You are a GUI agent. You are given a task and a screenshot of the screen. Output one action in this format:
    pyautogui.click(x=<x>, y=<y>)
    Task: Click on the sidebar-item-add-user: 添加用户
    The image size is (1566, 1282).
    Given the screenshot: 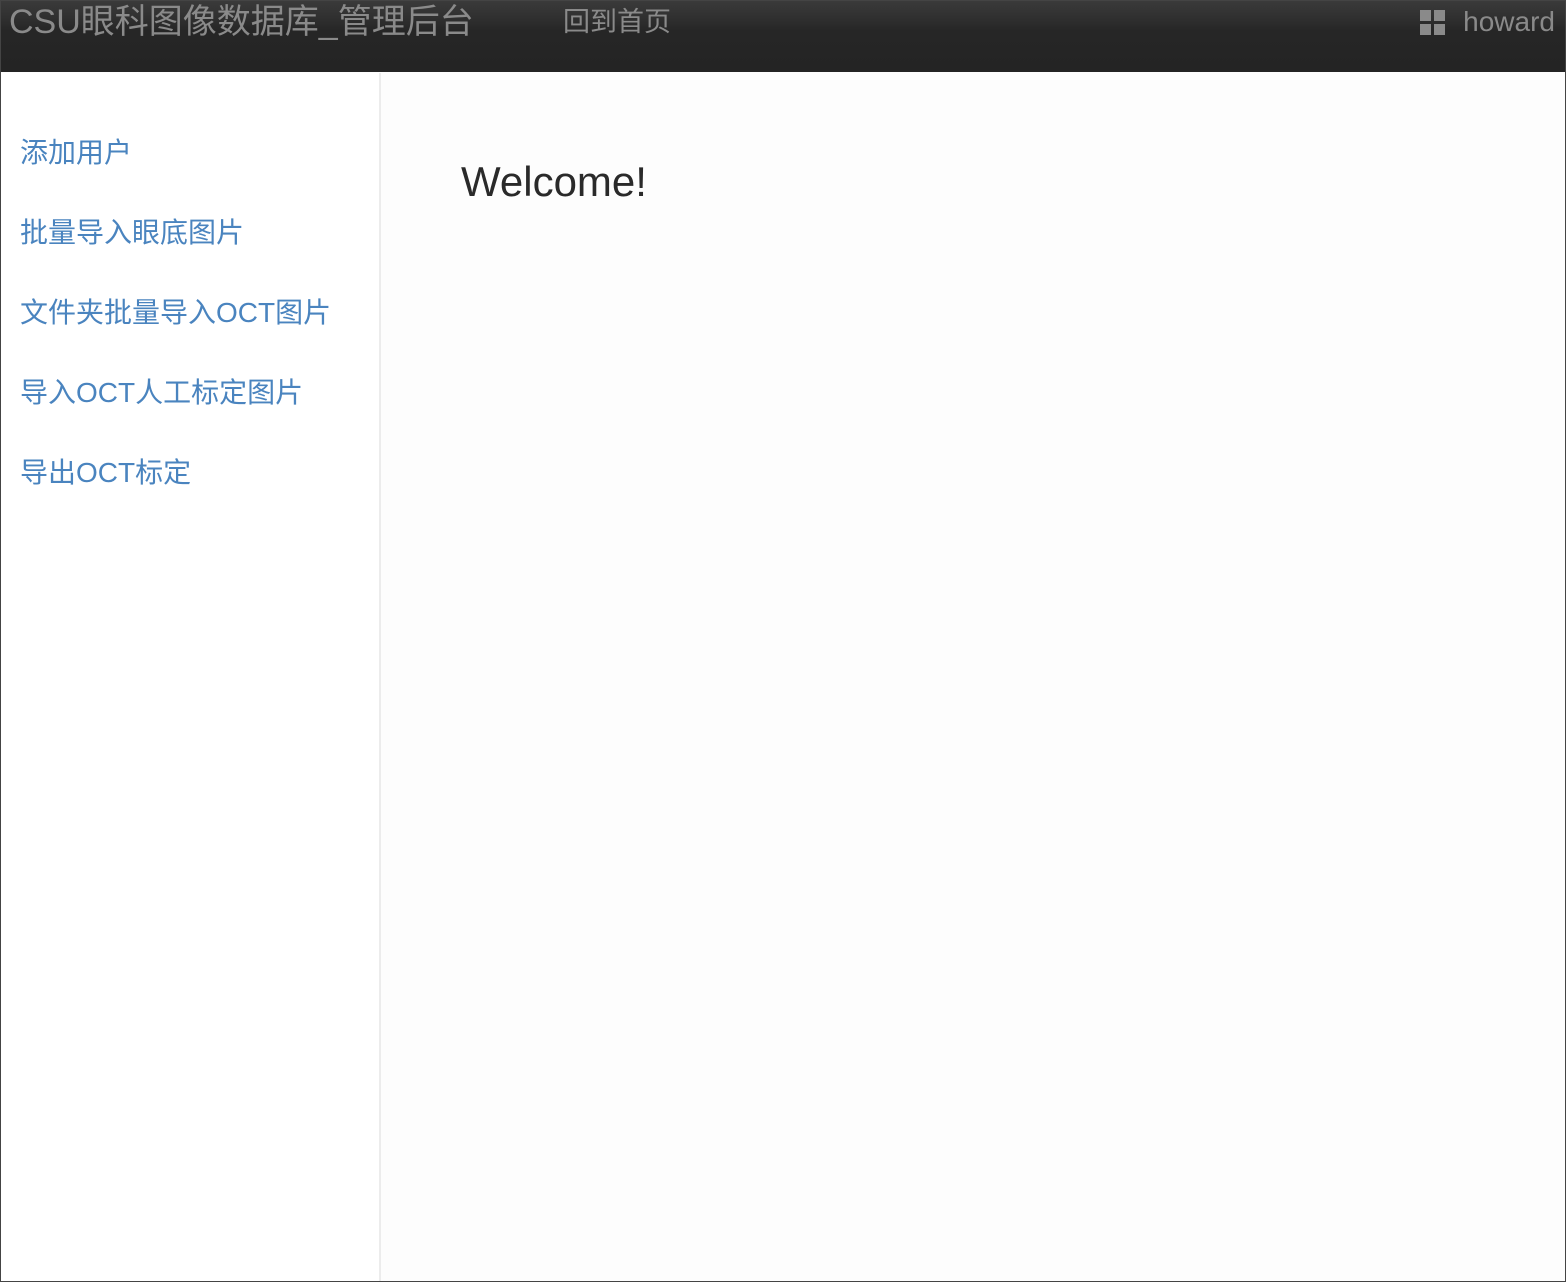 What is the action you would take?
    pyautogui.click(x=76, y=153)
    